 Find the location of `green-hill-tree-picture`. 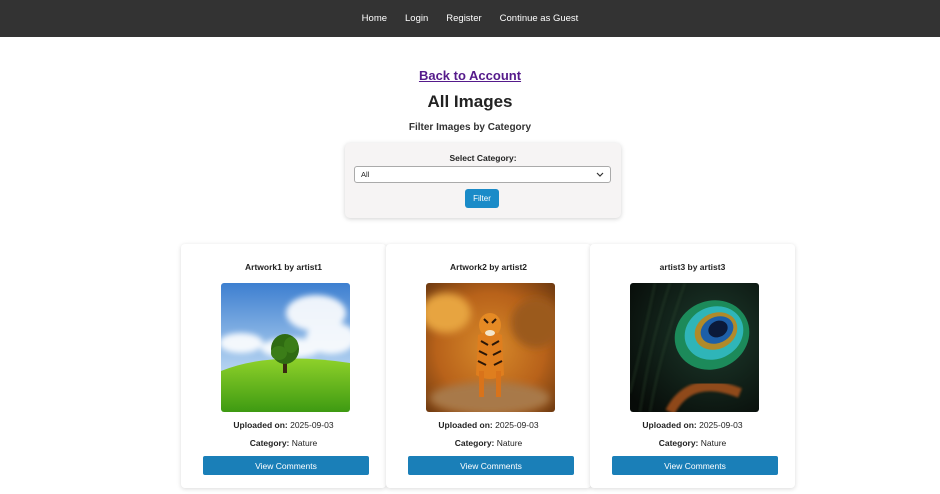

green-hill-tree-picture is located at coordinates (285, 347).